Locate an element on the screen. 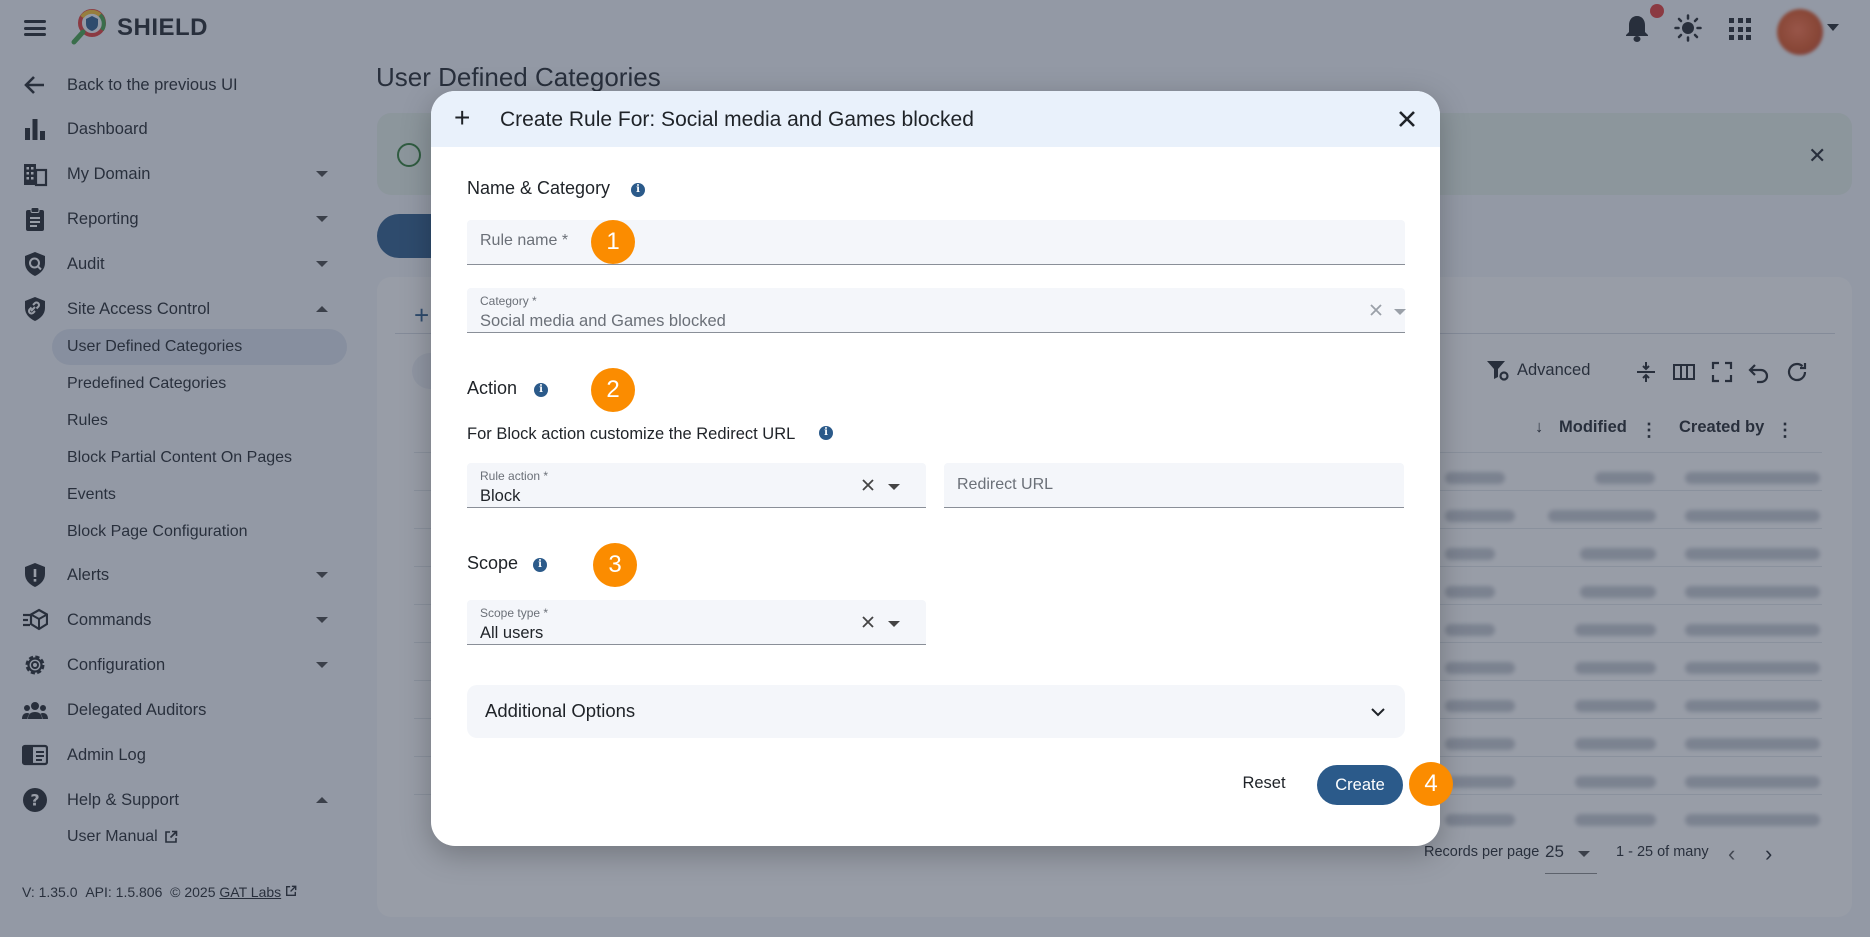 The height and width of the screenshot is (937, 1870). scope-type-select: Scope type * All users is located at coordinates (696, 622).